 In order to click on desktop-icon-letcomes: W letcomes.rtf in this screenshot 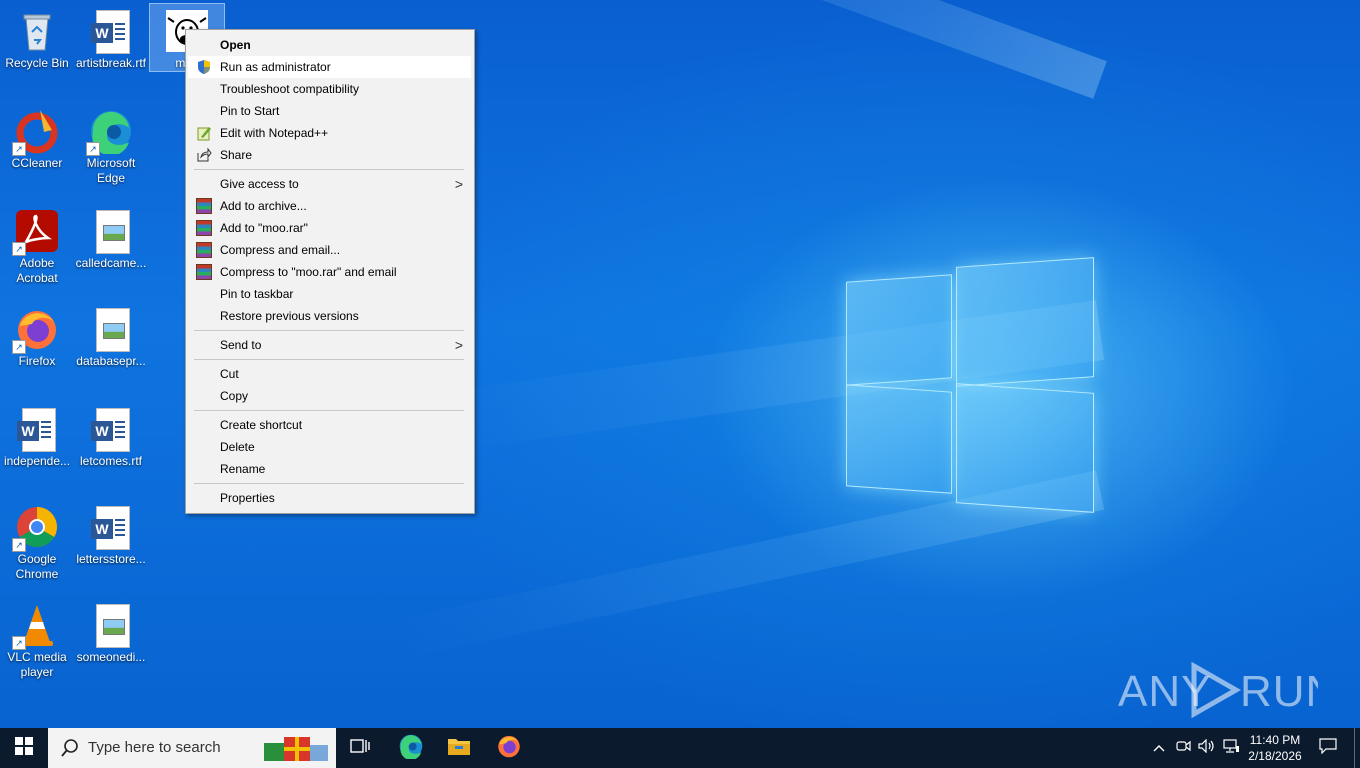, I will do `click(111, 435)`.